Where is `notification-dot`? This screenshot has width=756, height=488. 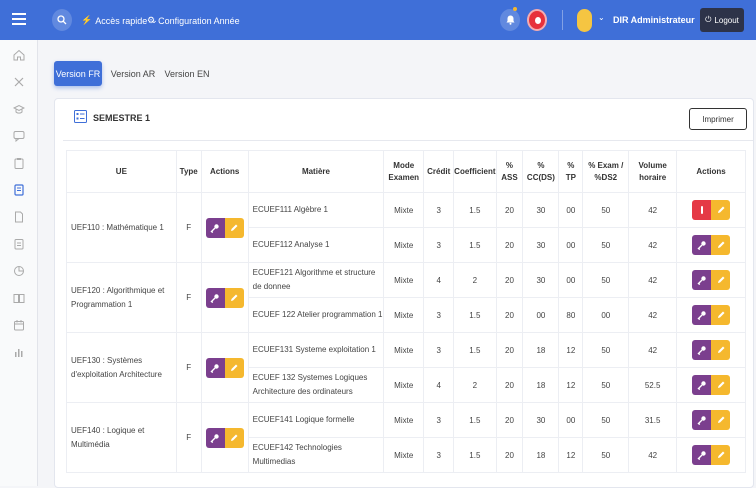 notification-dot is located at coordinates (515, 9).